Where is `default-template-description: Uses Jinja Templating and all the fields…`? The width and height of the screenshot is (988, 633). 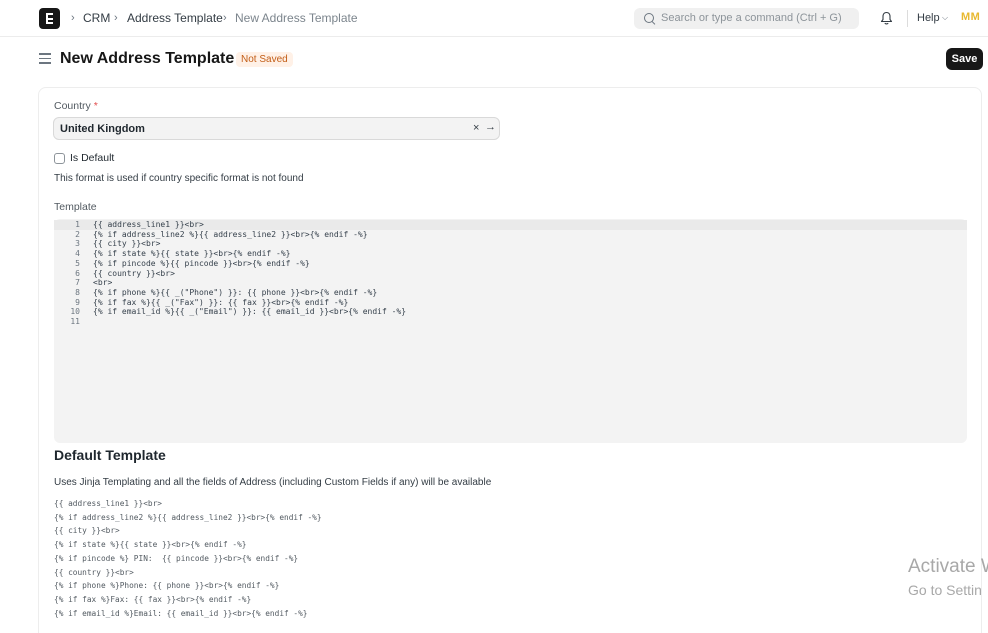
default-template-description: Uses Jinja Templating and all the fields… is located at coordinates (273, 482).